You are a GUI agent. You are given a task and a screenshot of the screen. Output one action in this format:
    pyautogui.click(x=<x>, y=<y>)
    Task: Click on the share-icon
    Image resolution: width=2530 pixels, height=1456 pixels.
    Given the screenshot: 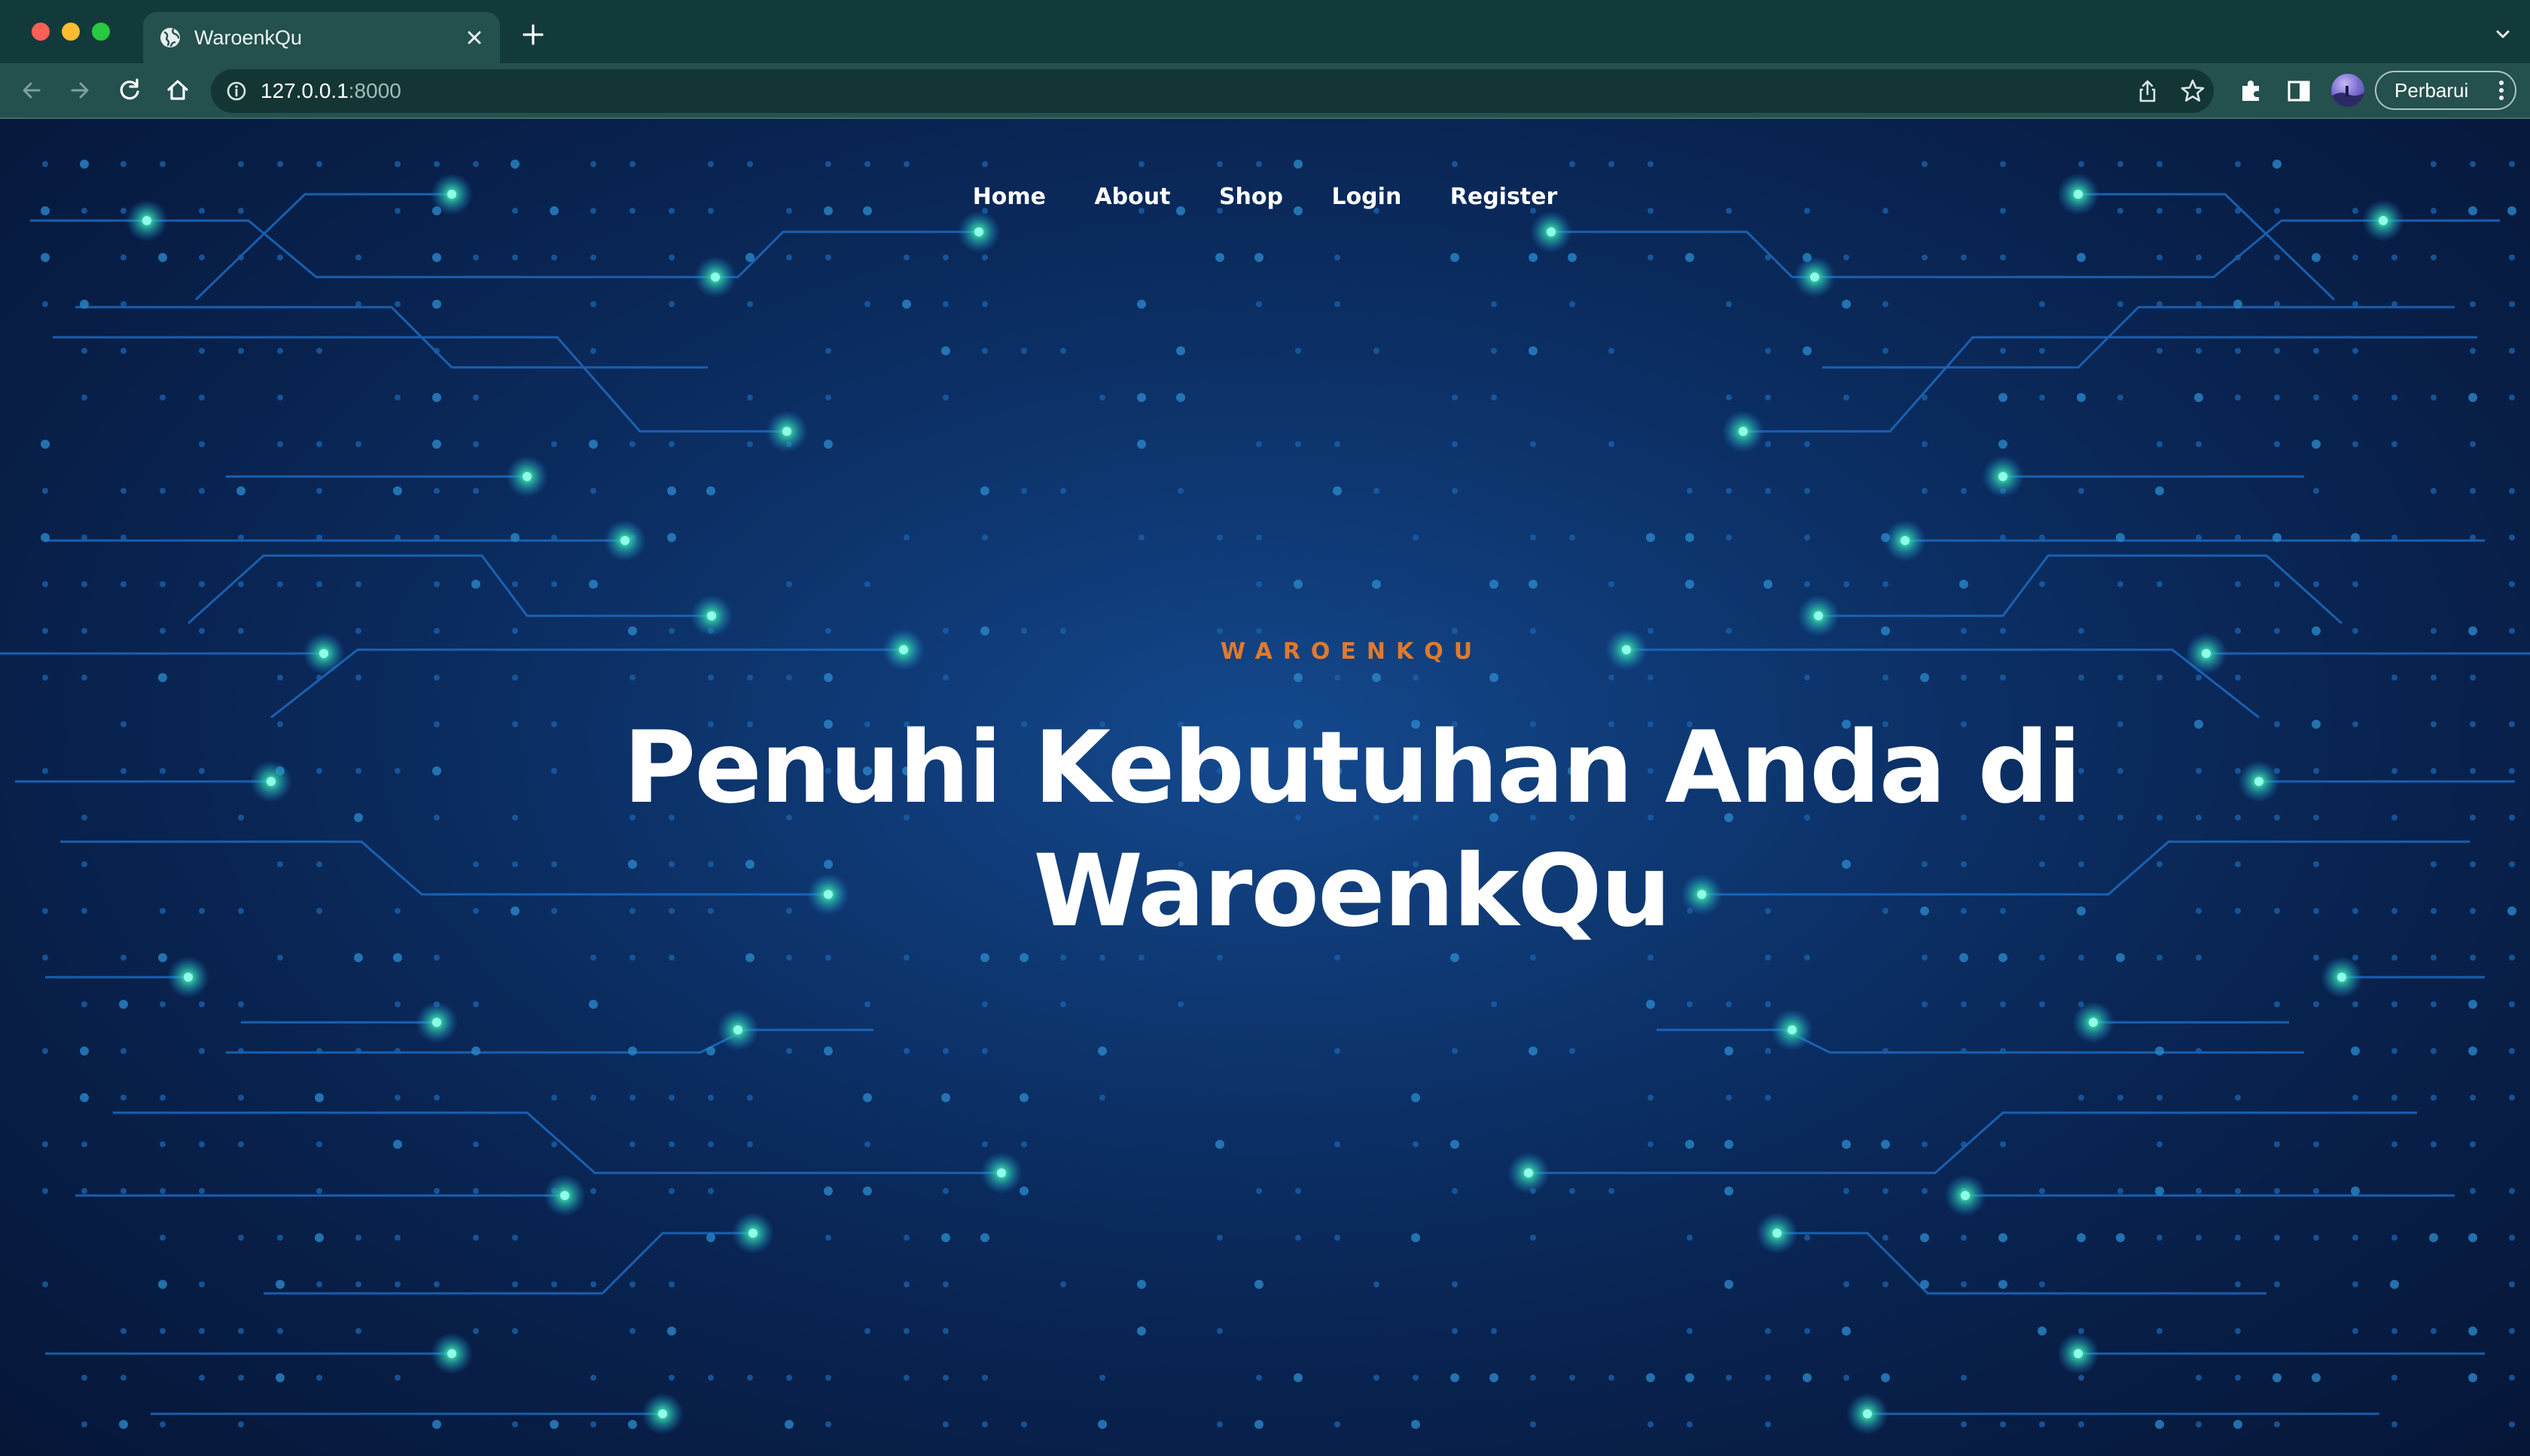 What is the action you would take?
    pyautogui.click(x=2147, y=91)
    